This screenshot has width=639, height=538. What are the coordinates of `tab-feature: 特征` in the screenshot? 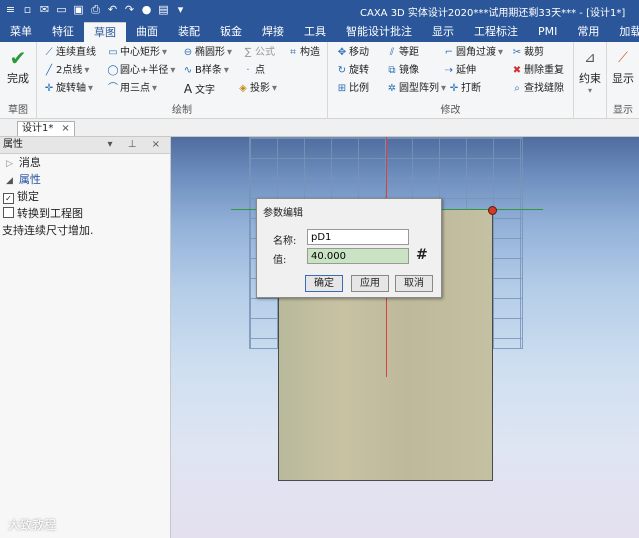 It's located at (63, 32).